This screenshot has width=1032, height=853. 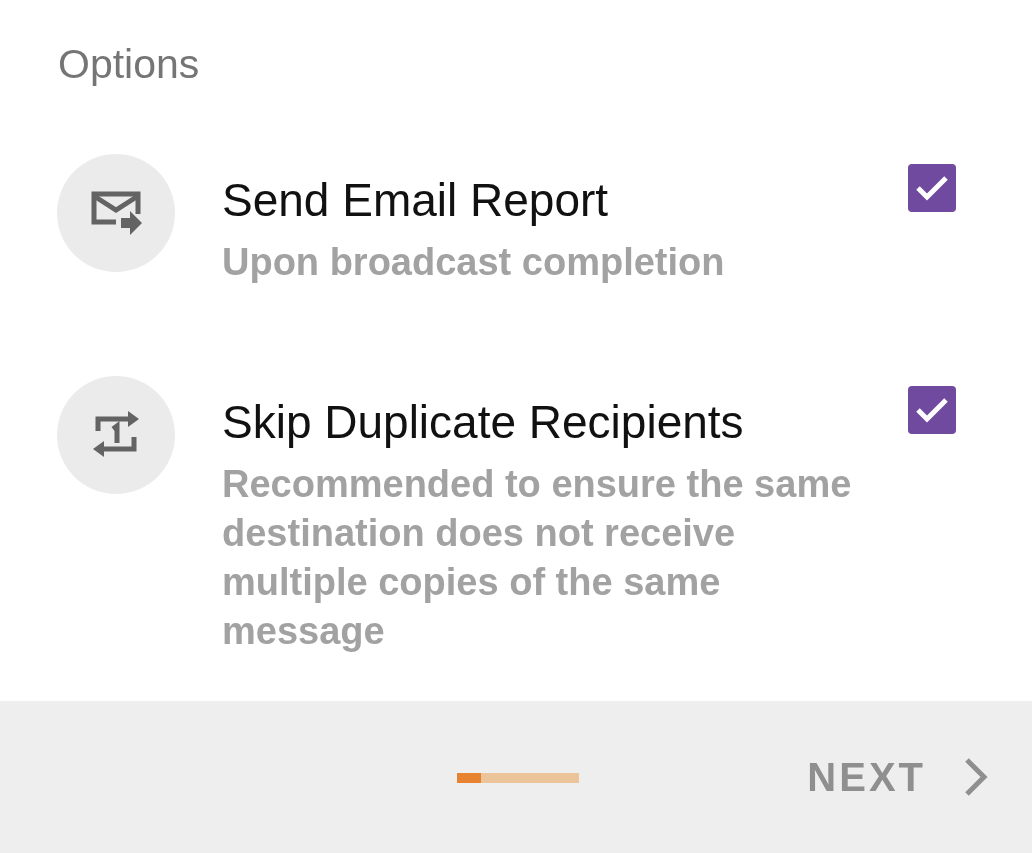 What do you see at coordinates (474, 262) in the screenshot?
I see `option-description: Upon broadcast completion` at bounding box center [474, 262].